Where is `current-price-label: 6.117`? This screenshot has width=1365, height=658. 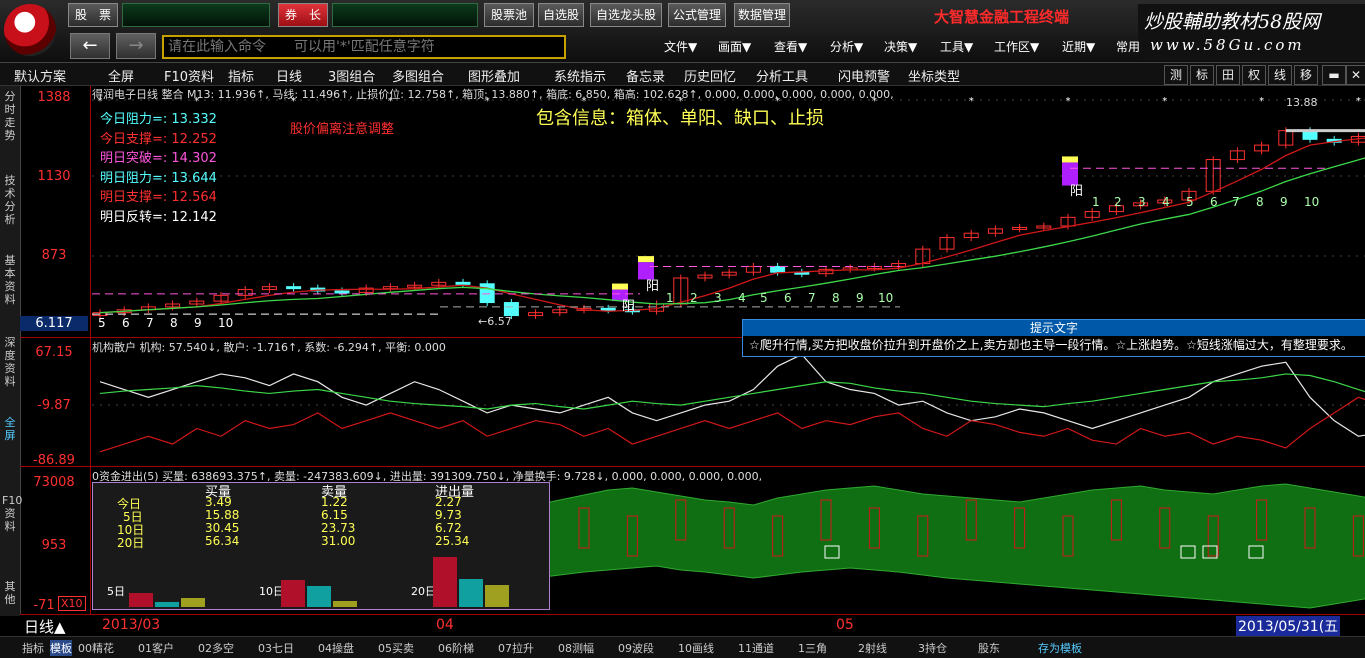
current-price-label: 6.117 is located at coordinates (54, 323).